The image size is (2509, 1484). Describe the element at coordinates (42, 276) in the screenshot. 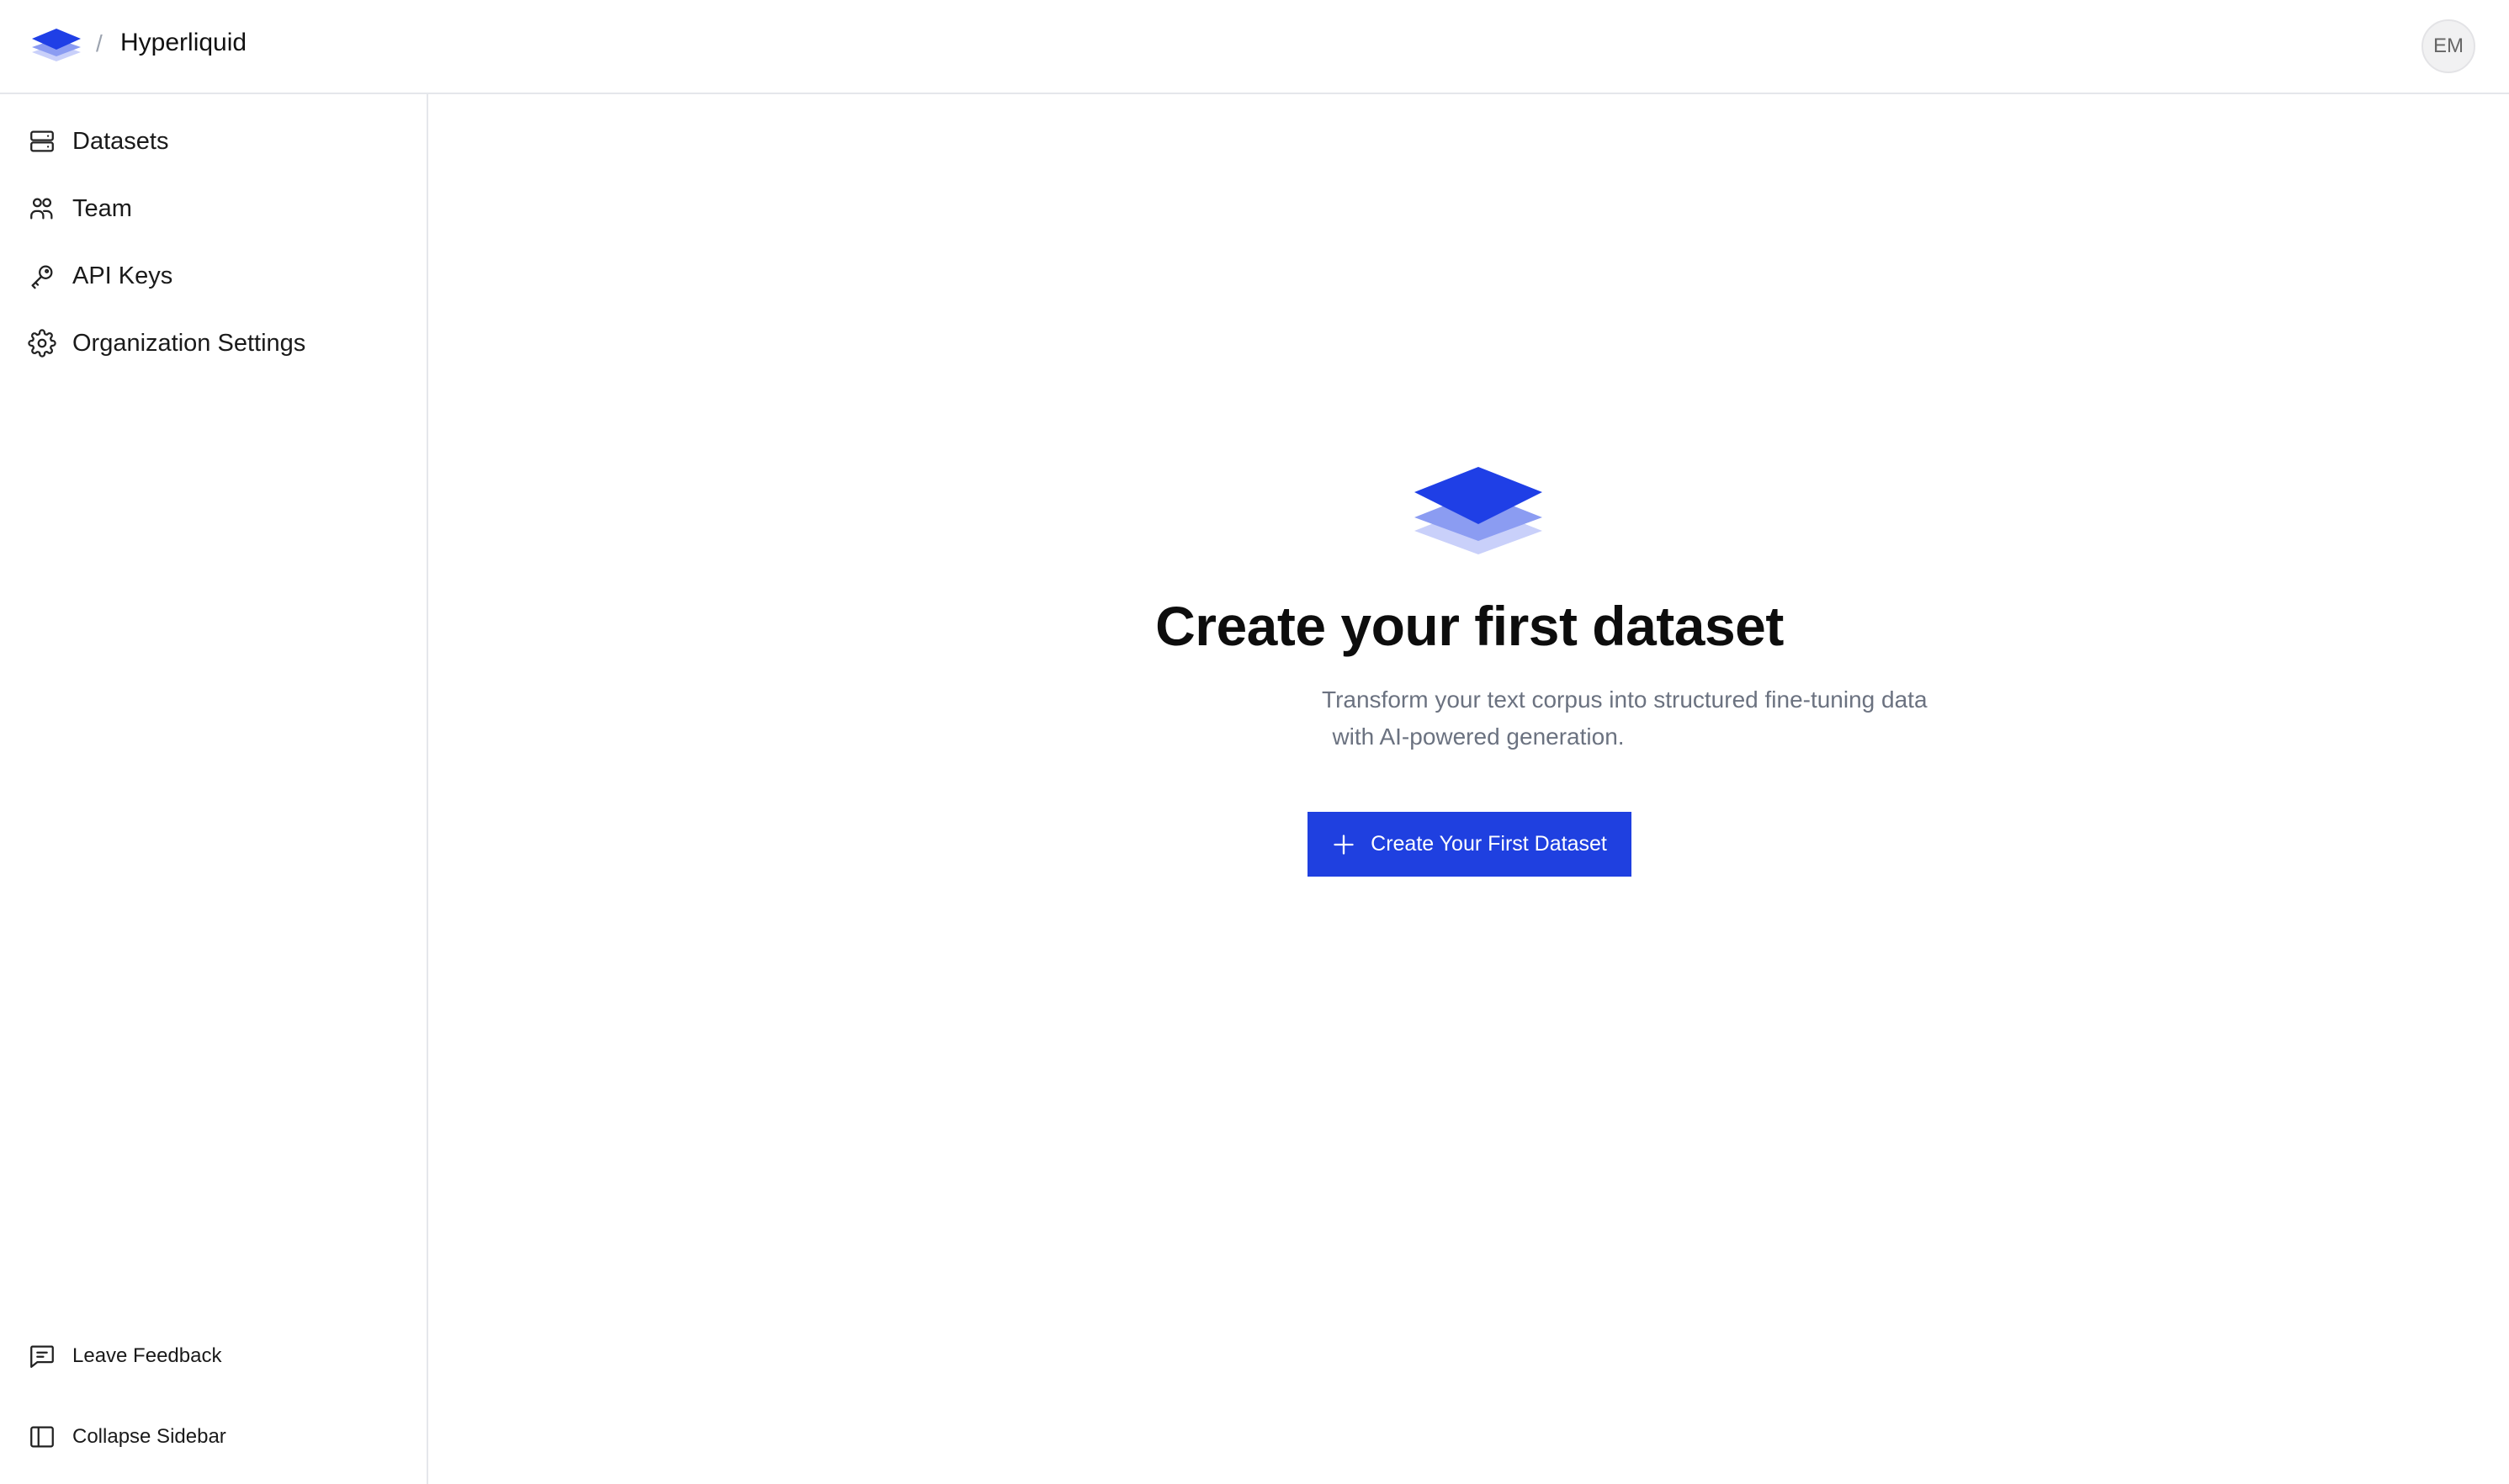

I see `key-icon` at that location.